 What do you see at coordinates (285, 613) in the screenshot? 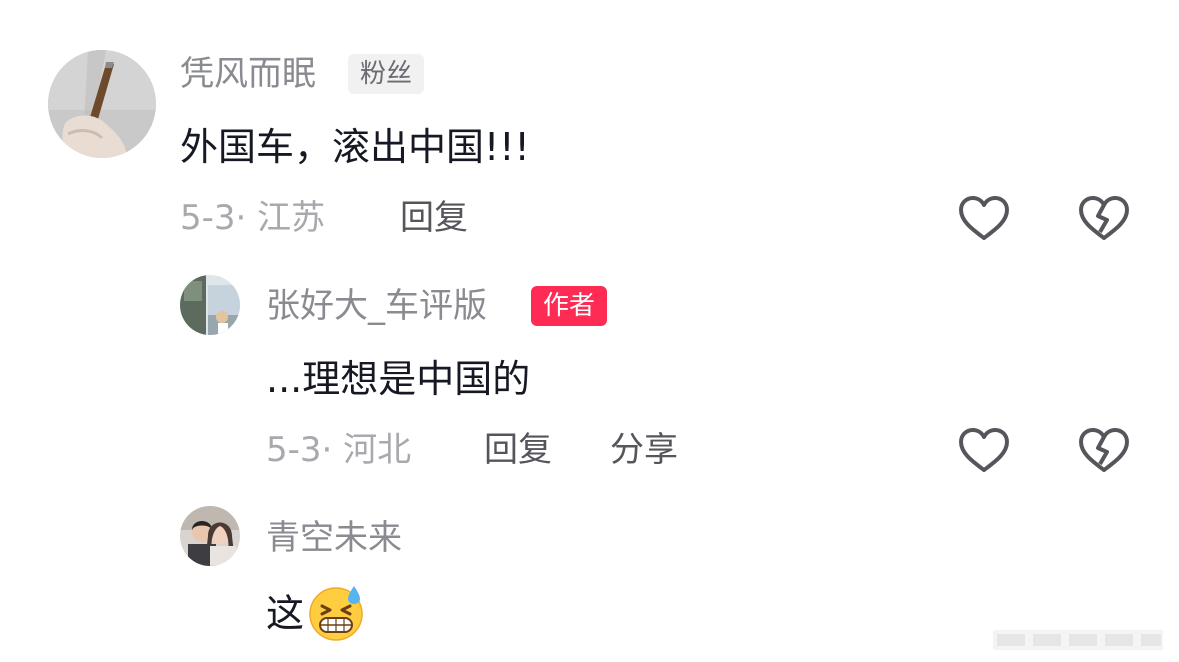
I see `comment-text-body: 这` at bounding box center [285, 613].